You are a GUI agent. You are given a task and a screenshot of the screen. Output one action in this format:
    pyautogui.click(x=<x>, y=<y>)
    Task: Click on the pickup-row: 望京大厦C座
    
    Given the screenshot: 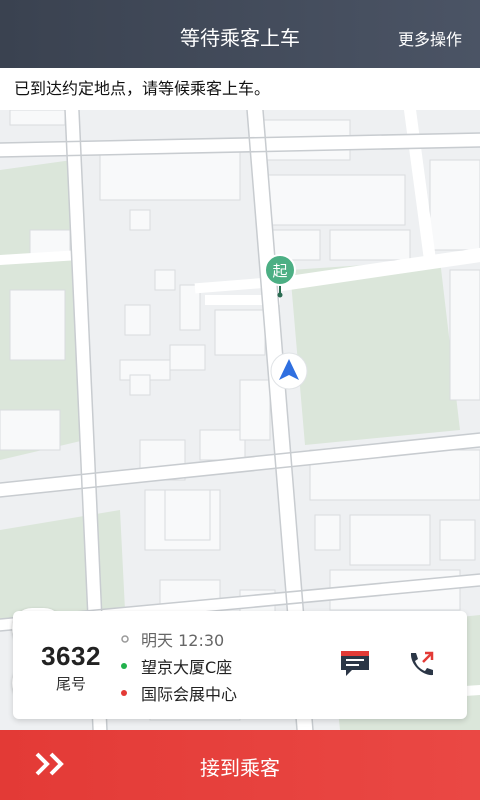 What is the action you would take?
    pyautogui.click(x=176, y=666)
    